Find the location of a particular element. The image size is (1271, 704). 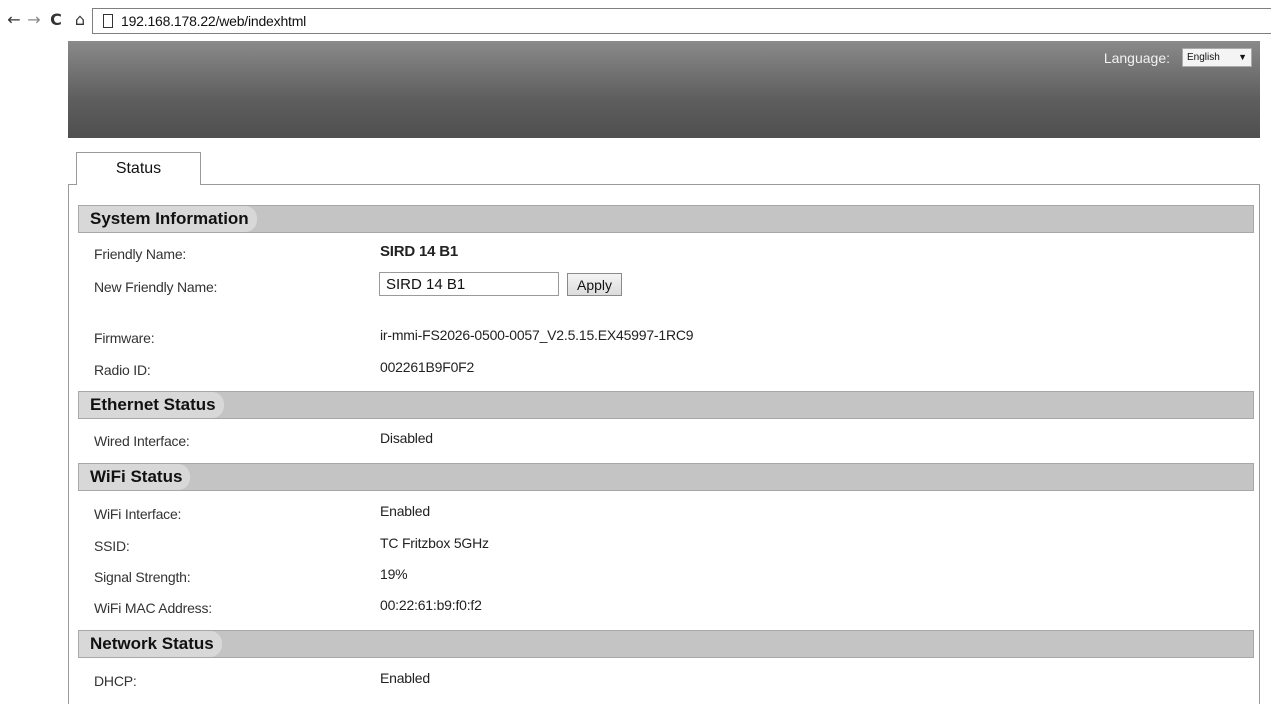

section-title: WiFi Status is located at coordinates (135, 477).